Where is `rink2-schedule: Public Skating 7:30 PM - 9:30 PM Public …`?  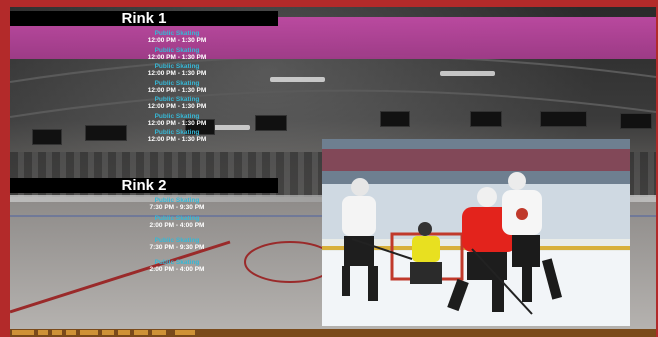 rink2-schedule: Public Skating 7:30 PM - 9:30 PM Public … is located at coordinates (177, 236).